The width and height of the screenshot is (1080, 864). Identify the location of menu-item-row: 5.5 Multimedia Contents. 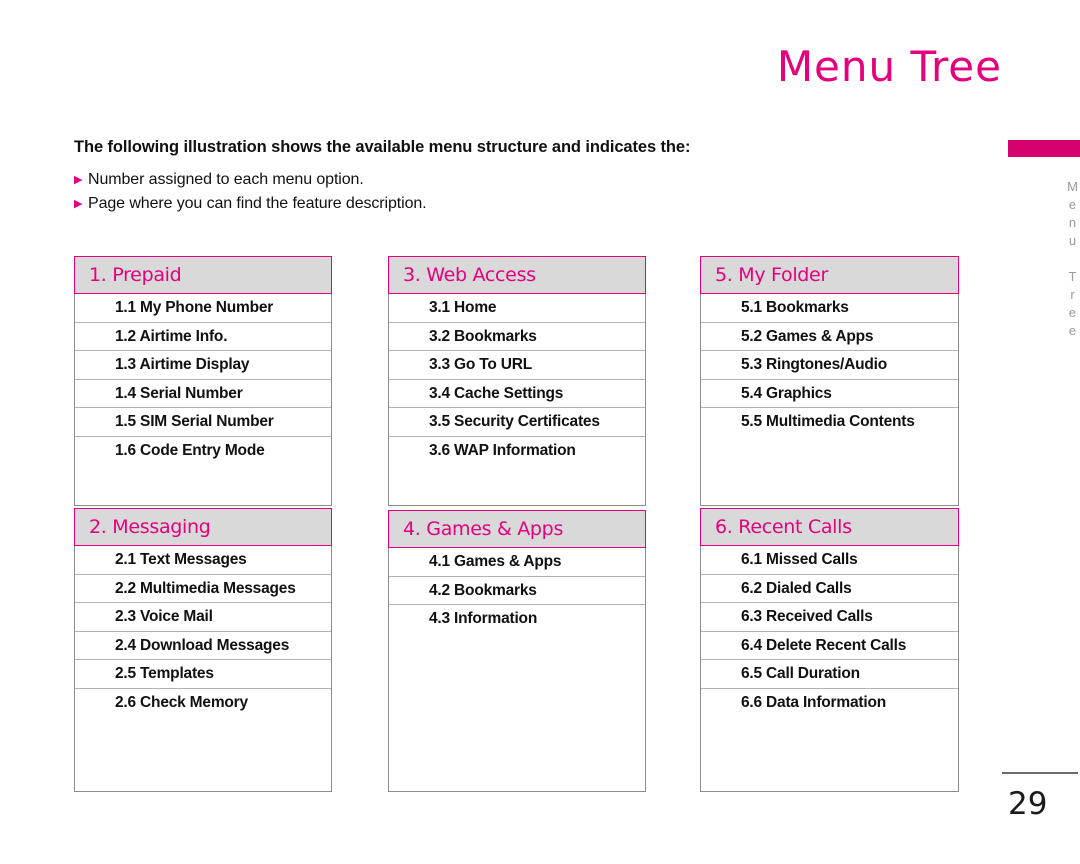
(829, 422).